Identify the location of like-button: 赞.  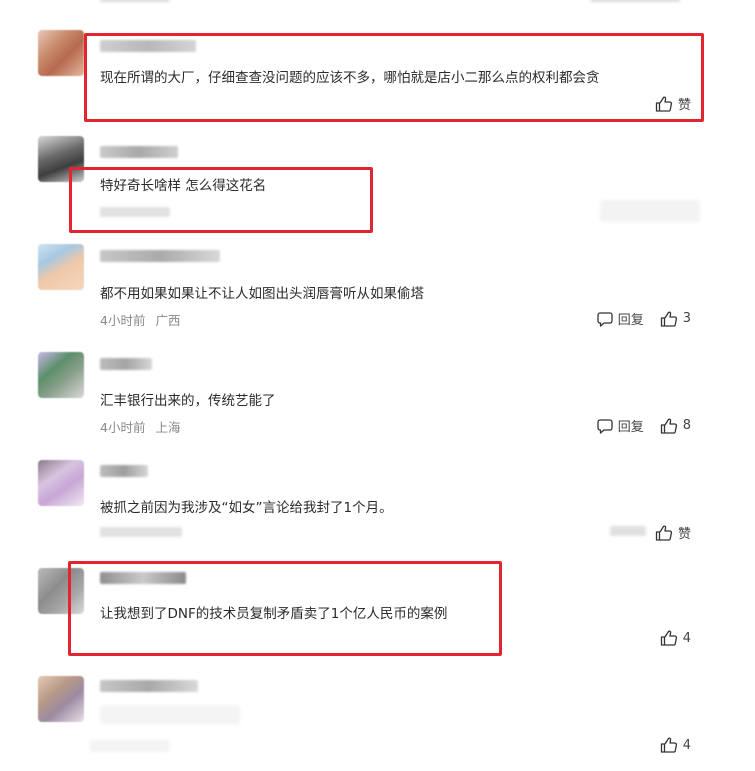
(673, 532).